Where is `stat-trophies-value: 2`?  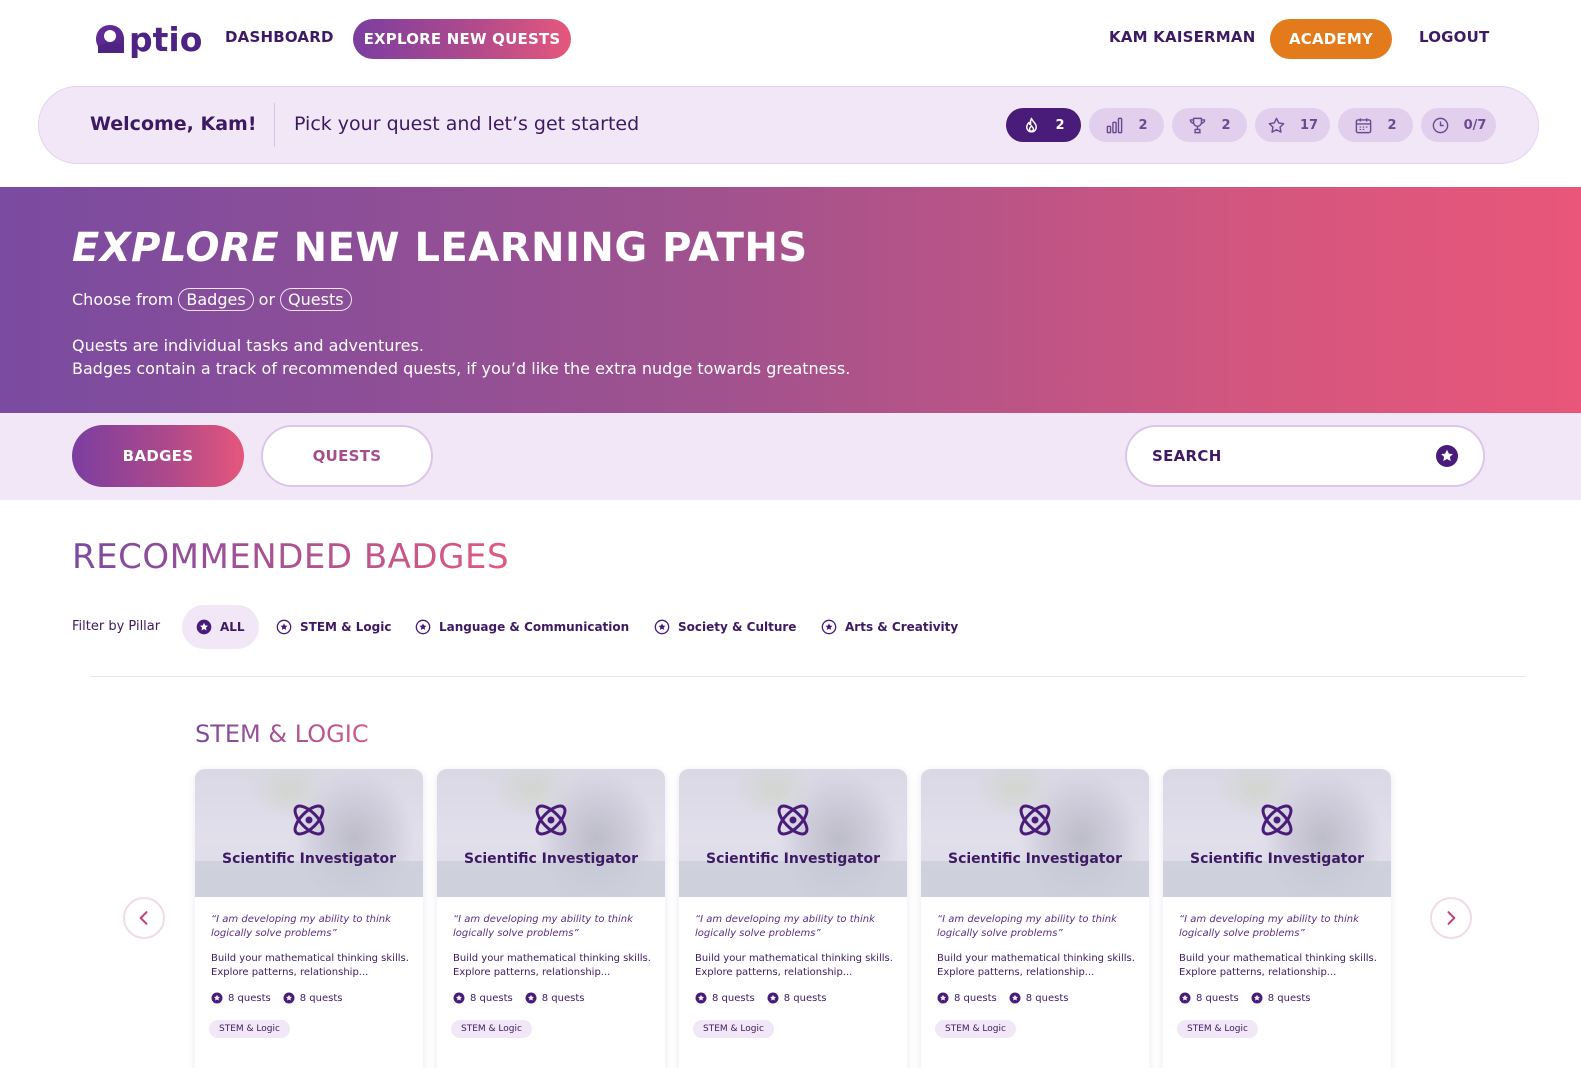
stat-trophies-value: 2 is located at coordinates (1226, 125).